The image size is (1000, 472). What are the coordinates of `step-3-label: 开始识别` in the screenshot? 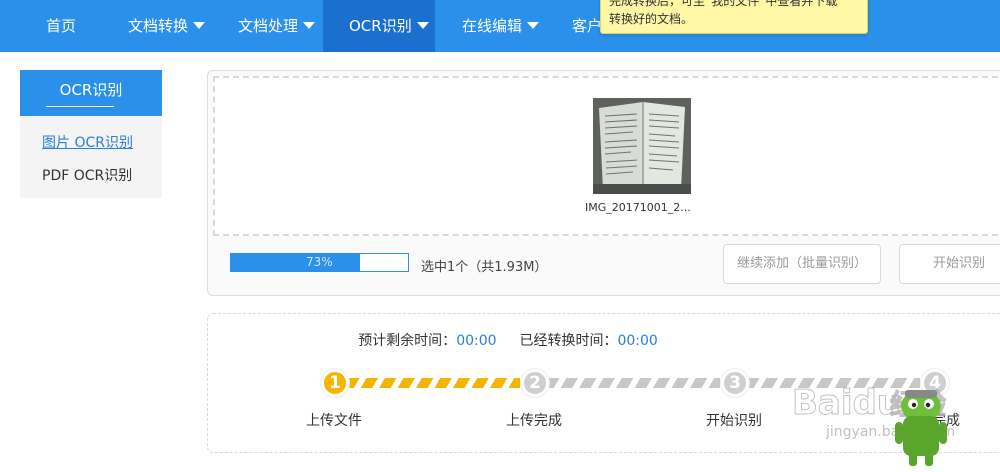 It's located at (734, 421).